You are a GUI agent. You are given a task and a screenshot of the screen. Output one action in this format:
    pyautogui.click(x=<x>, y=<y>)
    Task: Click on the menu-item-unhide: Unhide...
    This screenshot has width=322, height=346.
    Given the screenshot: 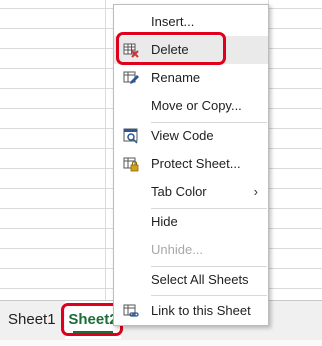 What is the action you would take?
    pyautogui.click(x=191, y=250)
    